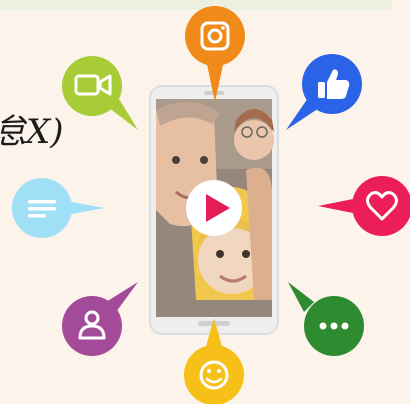 This screenshot has height=404, width=410. I want to click on more-icon, so click(334, 326).